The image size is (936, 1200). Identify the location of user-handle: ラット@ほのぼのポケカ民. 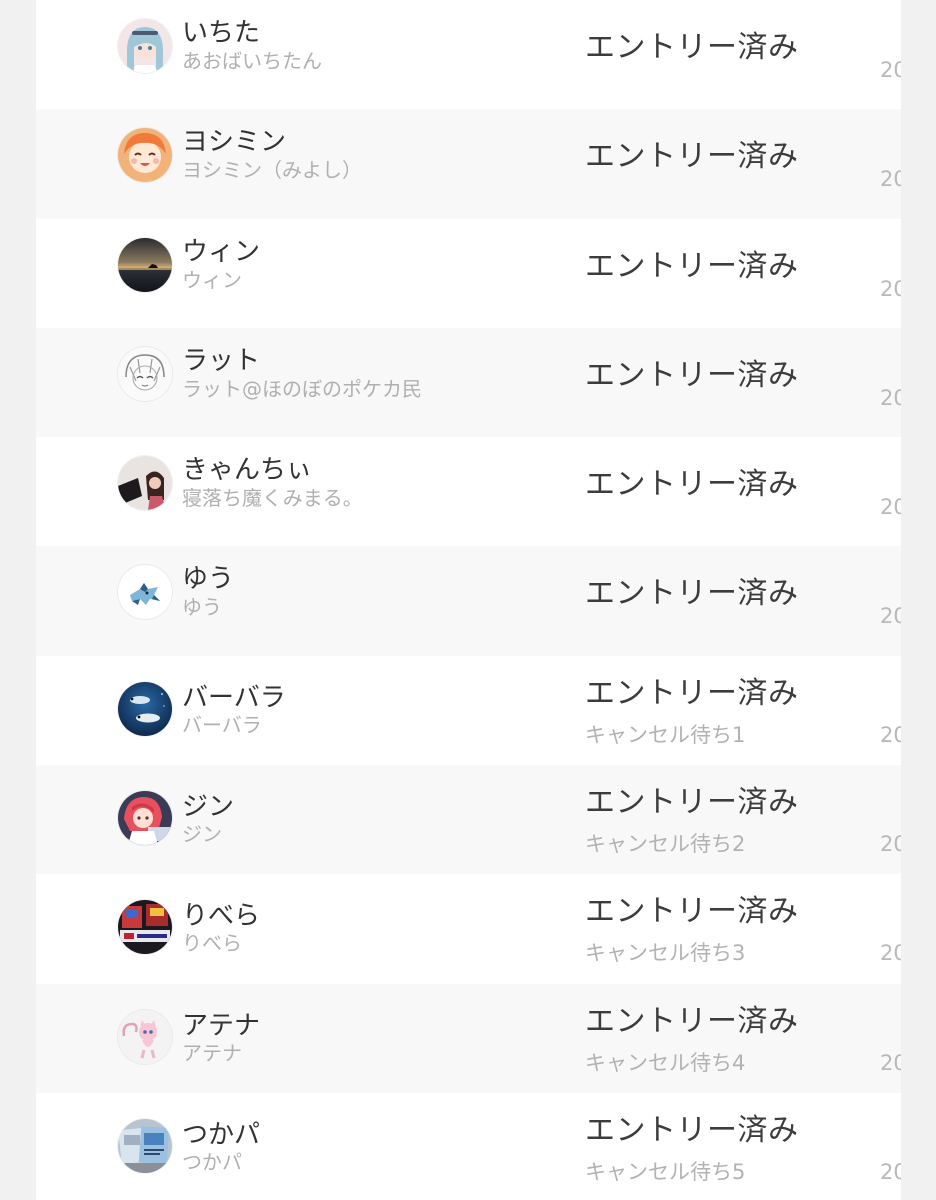
(302, 388).